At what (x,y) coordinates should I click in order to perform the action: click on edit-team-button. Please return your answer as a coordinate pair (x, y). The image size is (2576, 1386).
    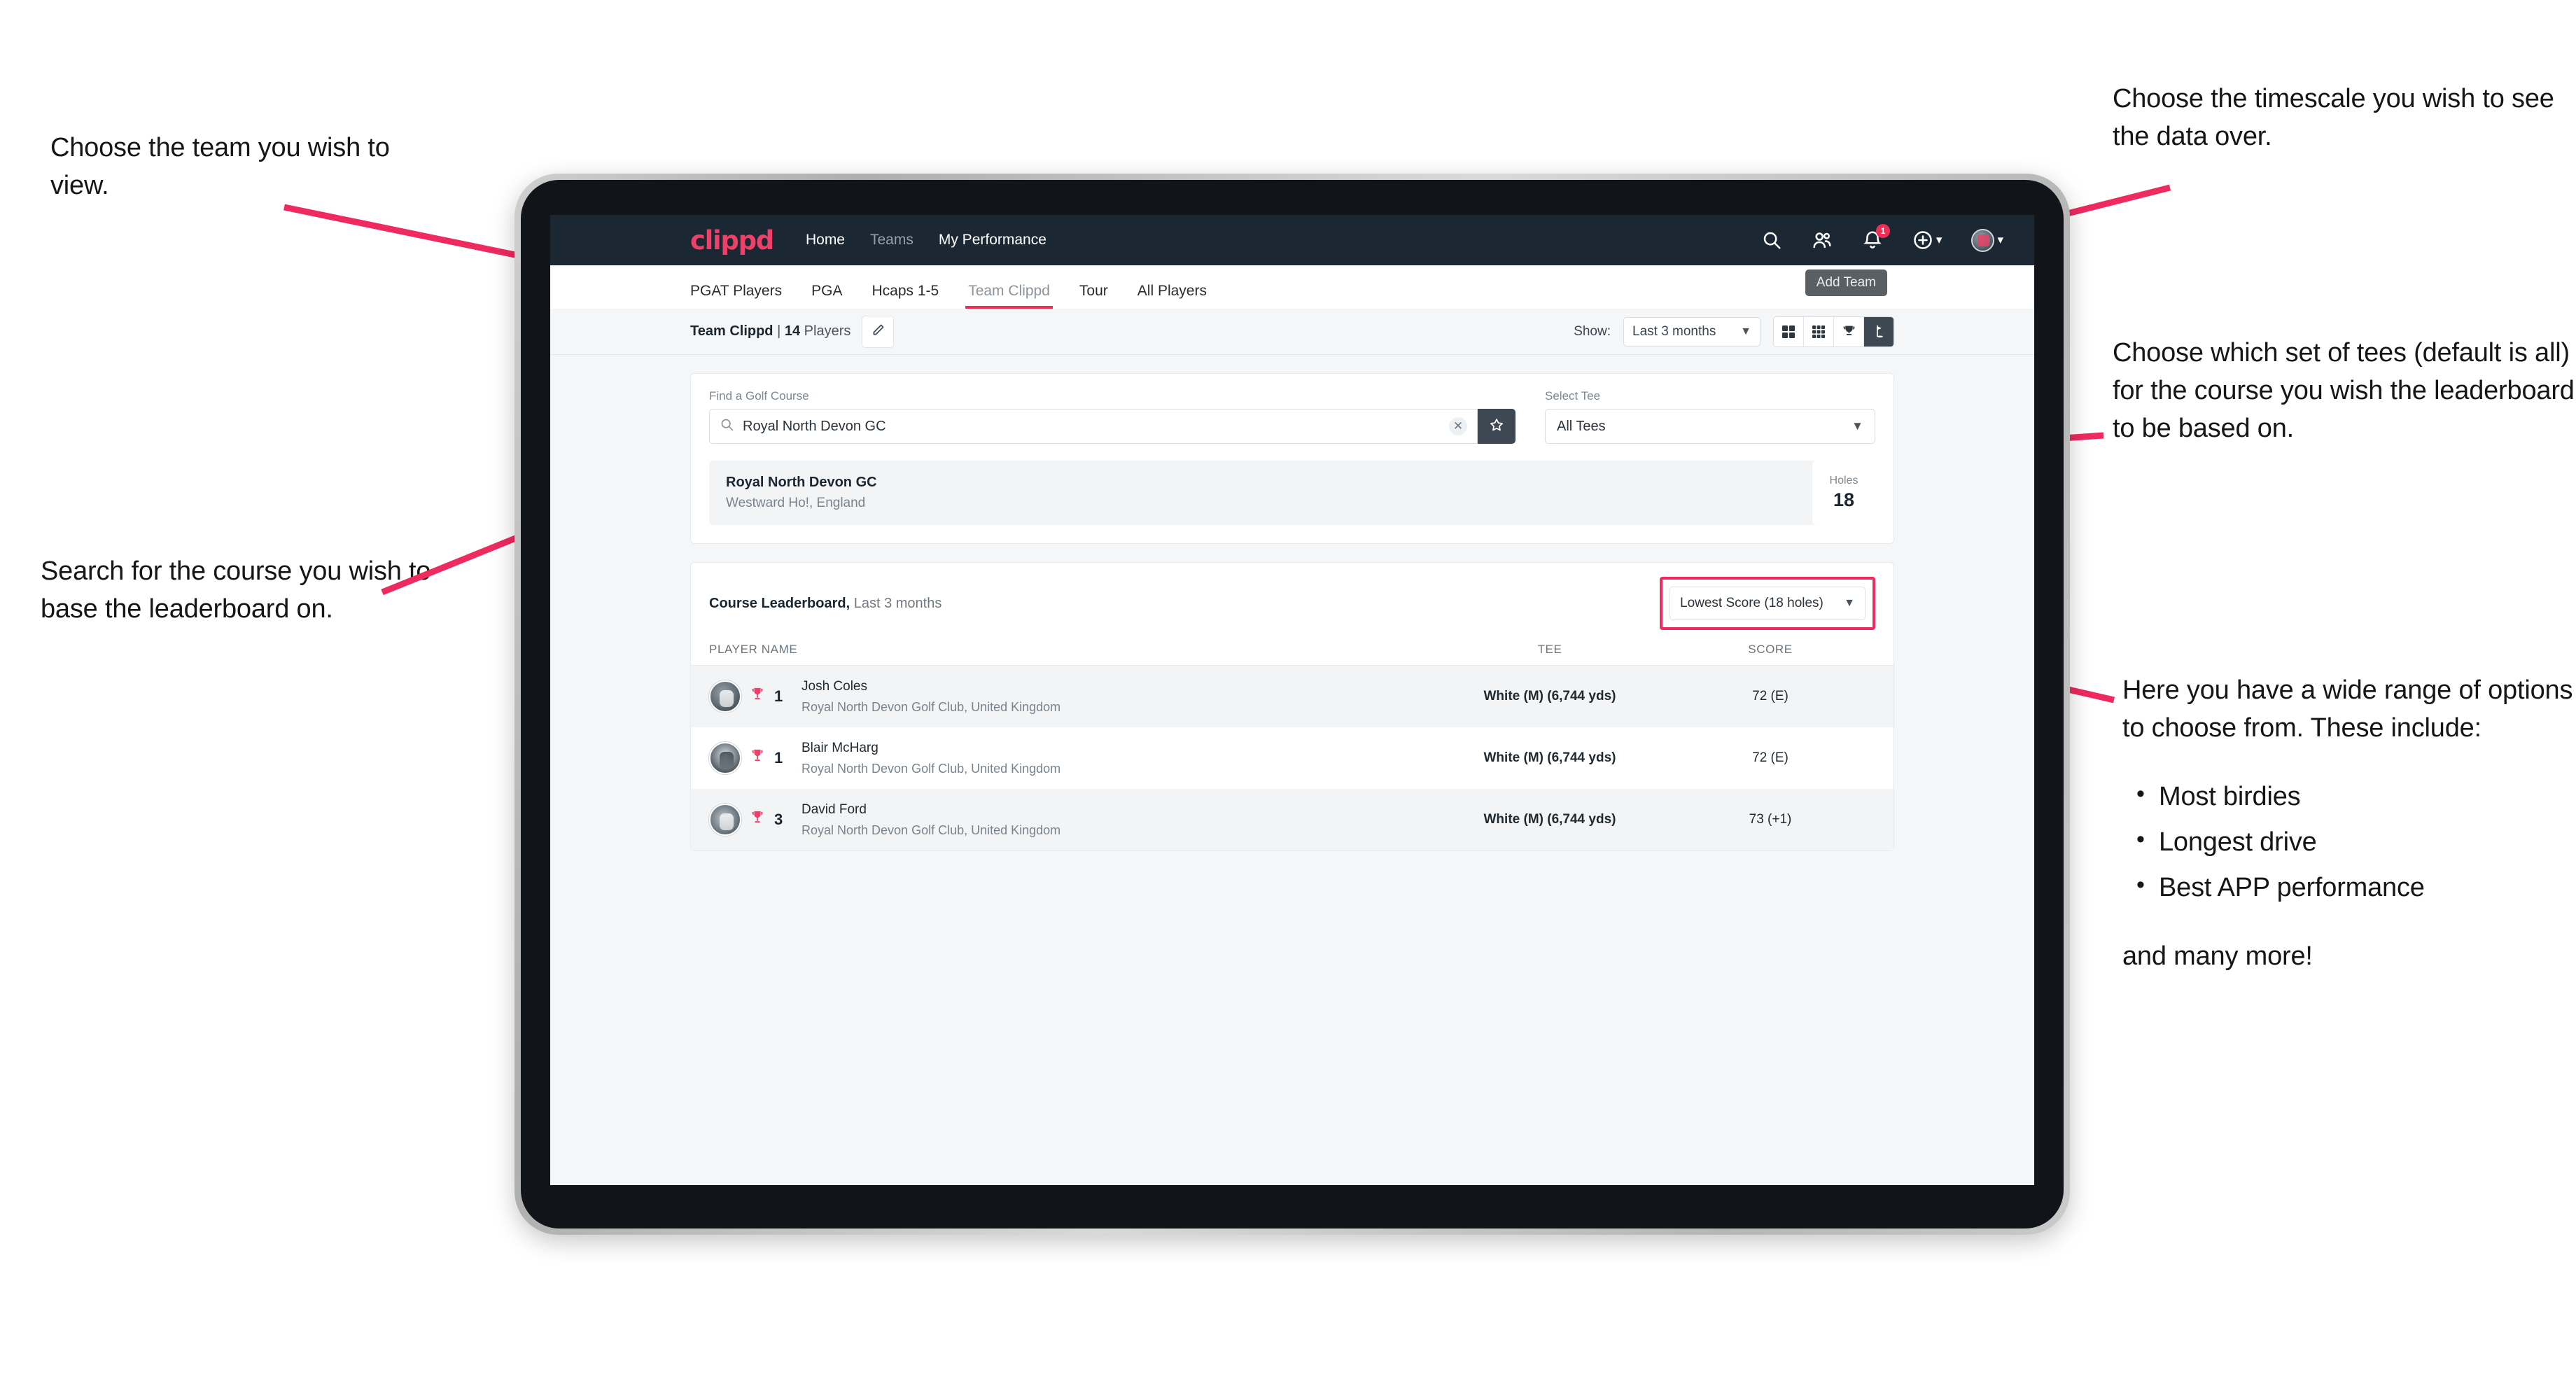
    Looking at the image, I should click on (878, 331).